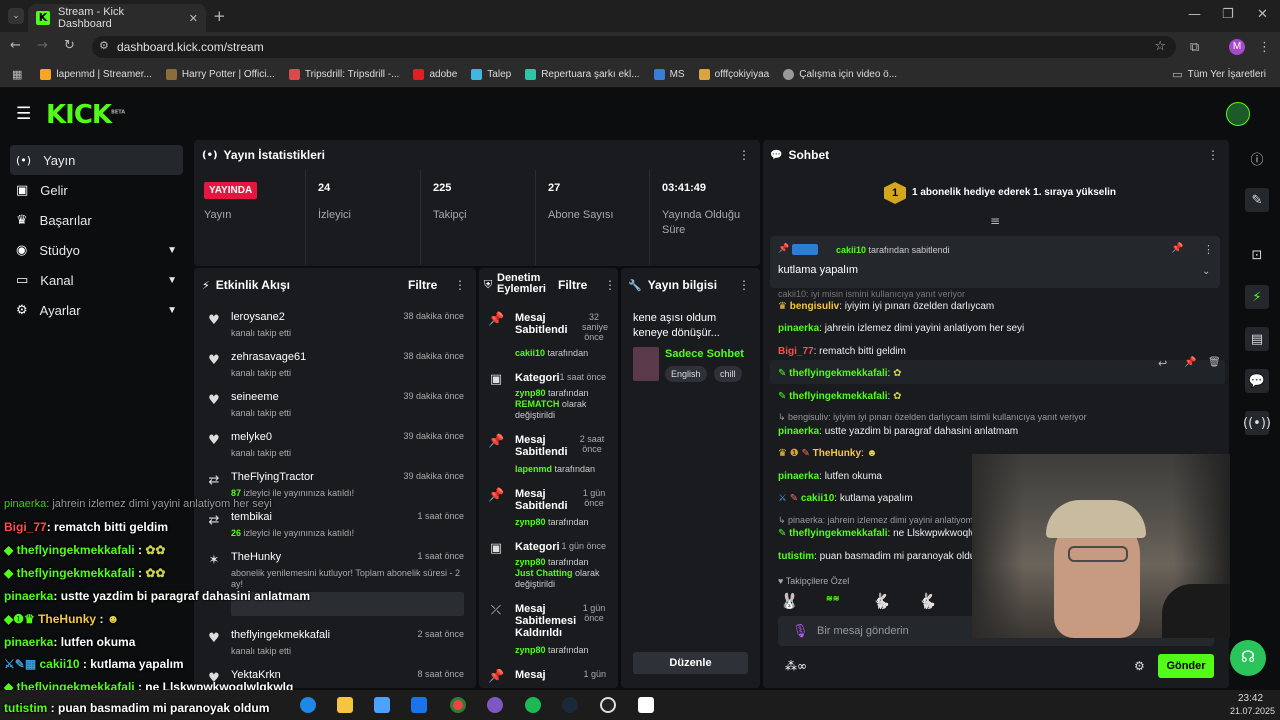 The height and width of the screenshot is (720, 1280). Describe the element at coordinates (345, 705) in the screenshot. I see `explorer-taskbar-icon` at that location.